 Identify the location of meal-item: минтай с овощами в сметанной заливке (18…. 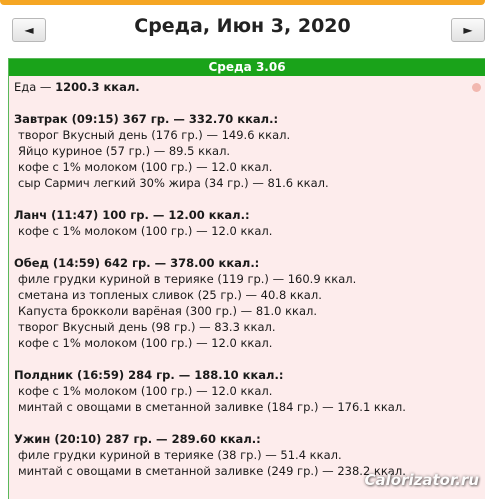
(212, 407).